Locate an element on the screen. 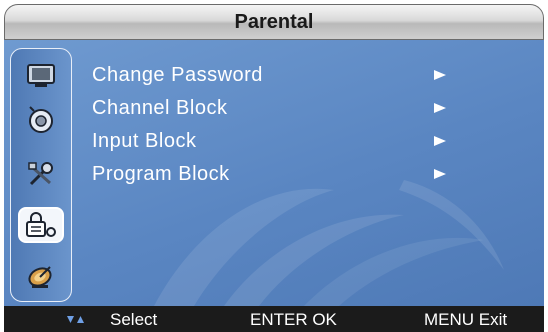  title-bar: Parental is located at coordinates (274, 22).